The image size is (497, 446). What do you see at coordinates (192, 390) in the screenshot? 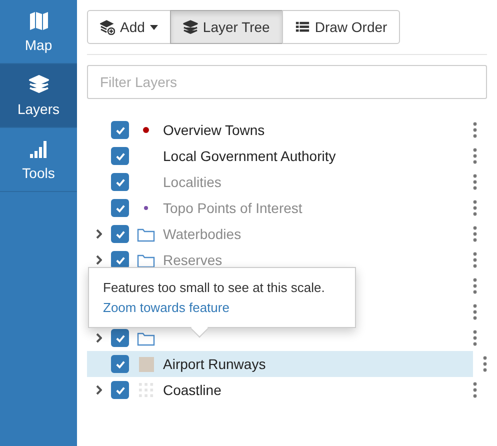
I see `layer-name: Coastline` at bounding box center [192, 390].